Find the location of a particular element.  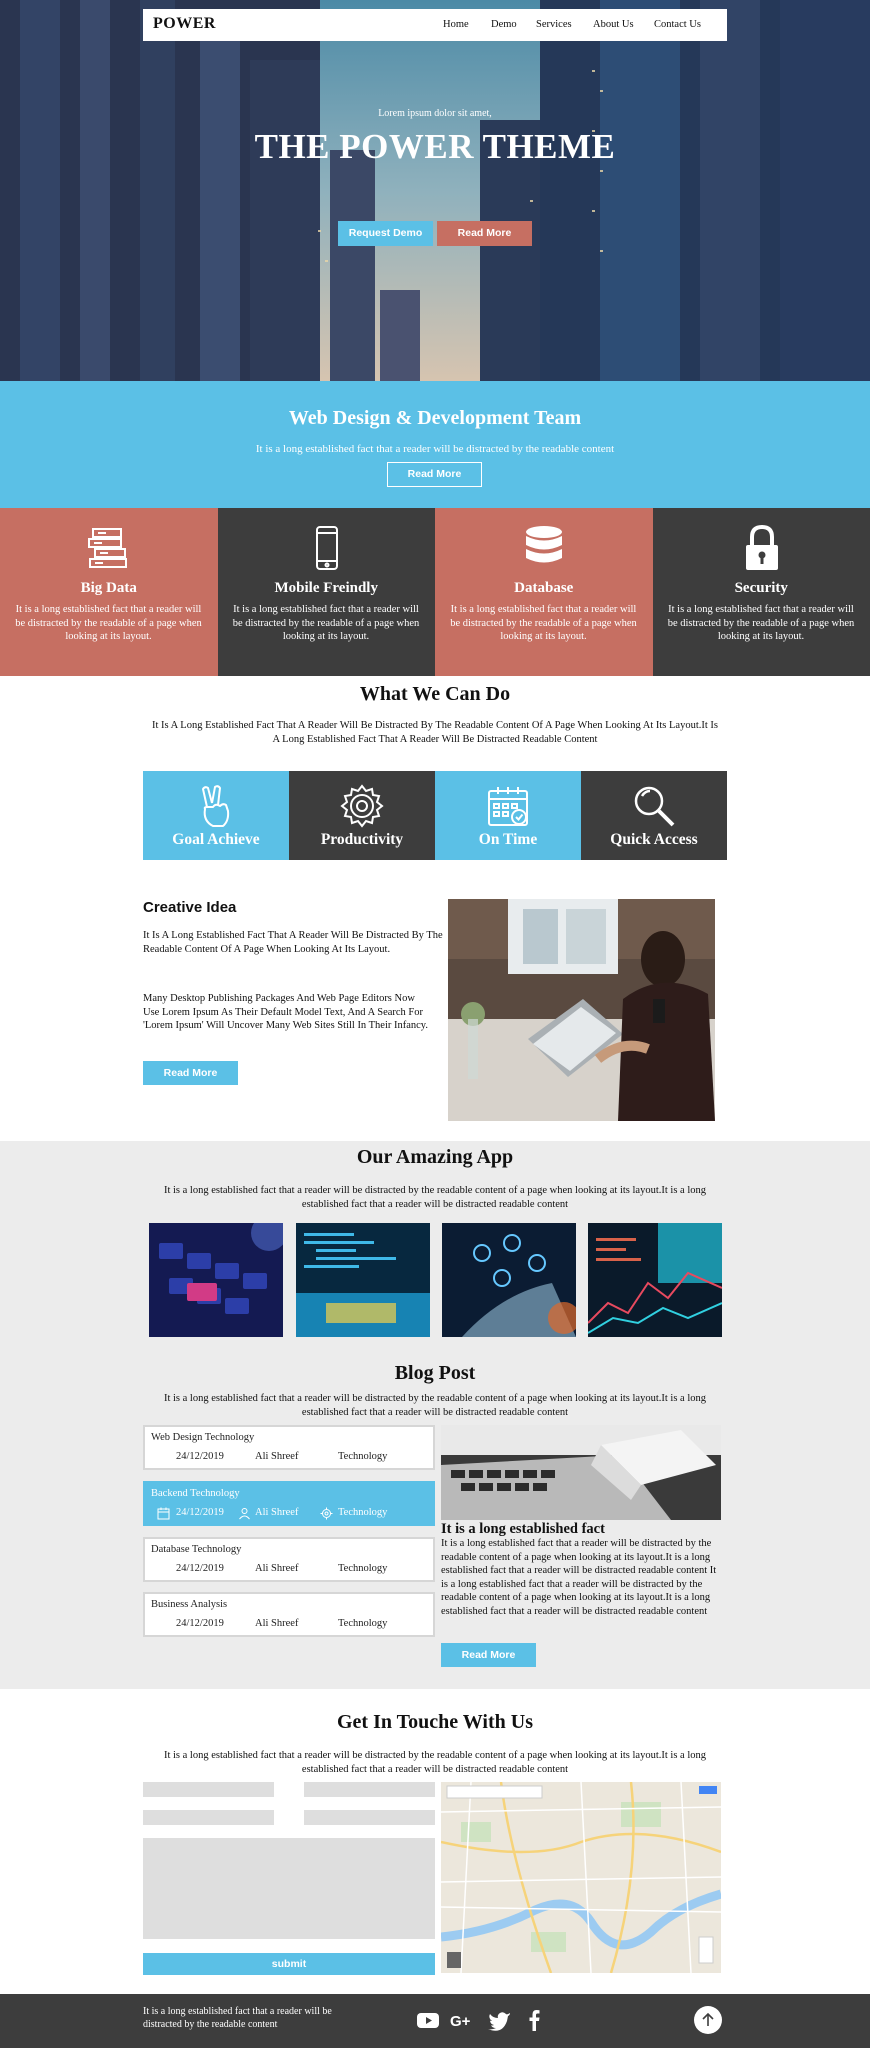

post-title: Web Design Technology is located at coordinates (203, 1437).